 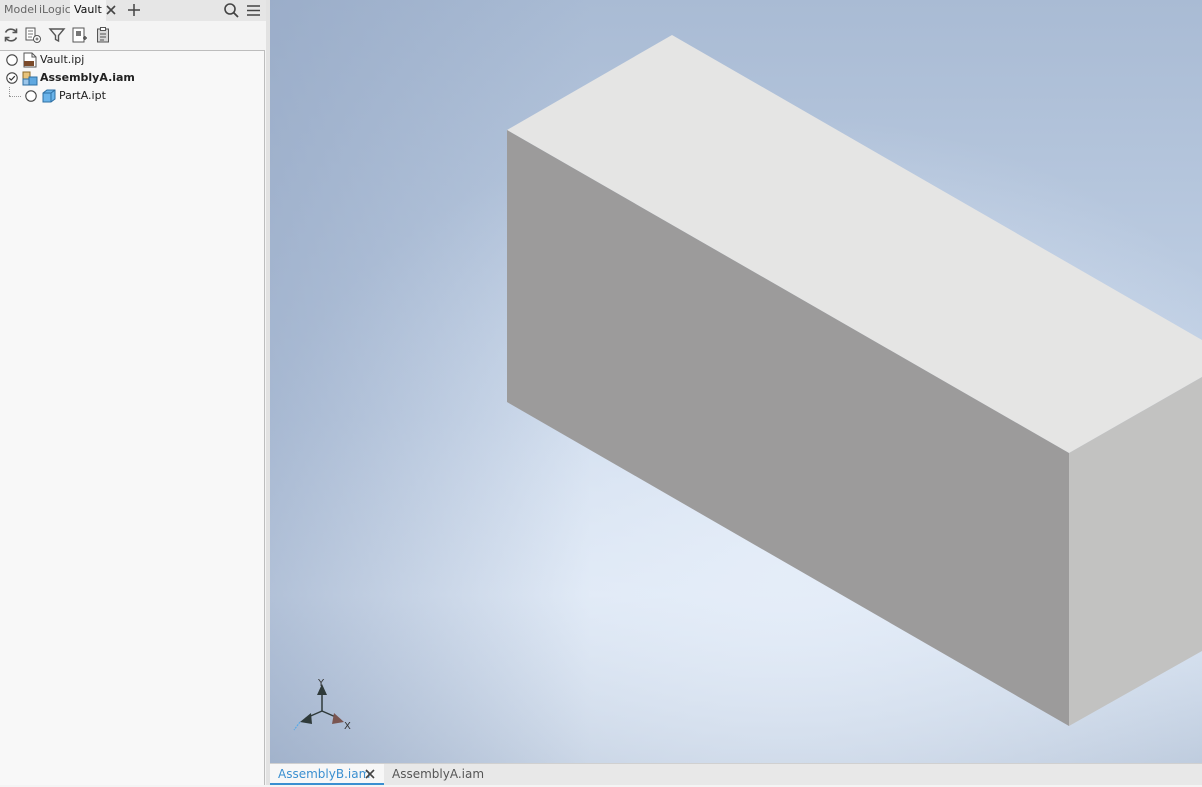 What do you see at coordinates (129, 60) in the screenshot?
I see `tree-item-vault-ipj: Vault.ipj` at bounding box center [129, 60].